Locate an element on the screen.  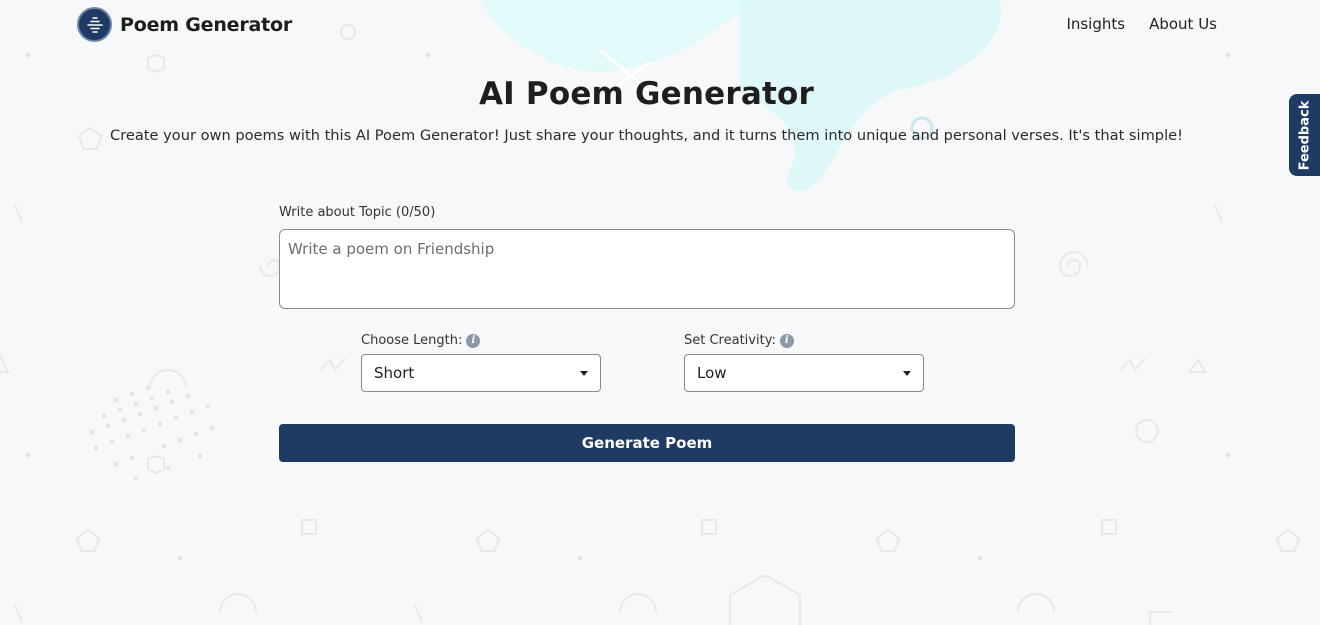
length-group: Choose Length: i Short is located at coordinates (481, 362).